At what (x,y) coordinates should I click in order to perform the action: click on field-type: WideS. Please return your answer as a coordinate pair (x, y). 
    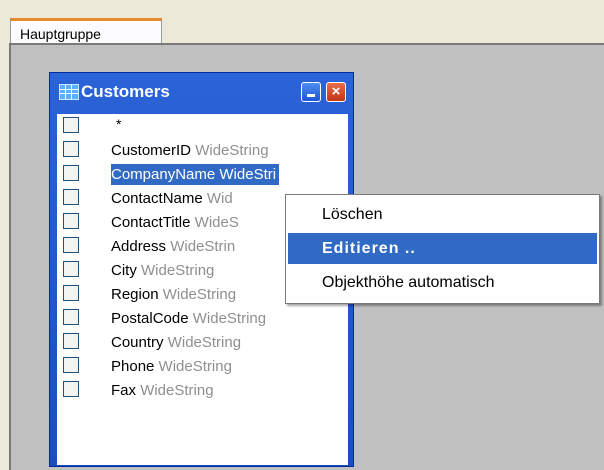
    Looking at the image, I should click on (216, 222).